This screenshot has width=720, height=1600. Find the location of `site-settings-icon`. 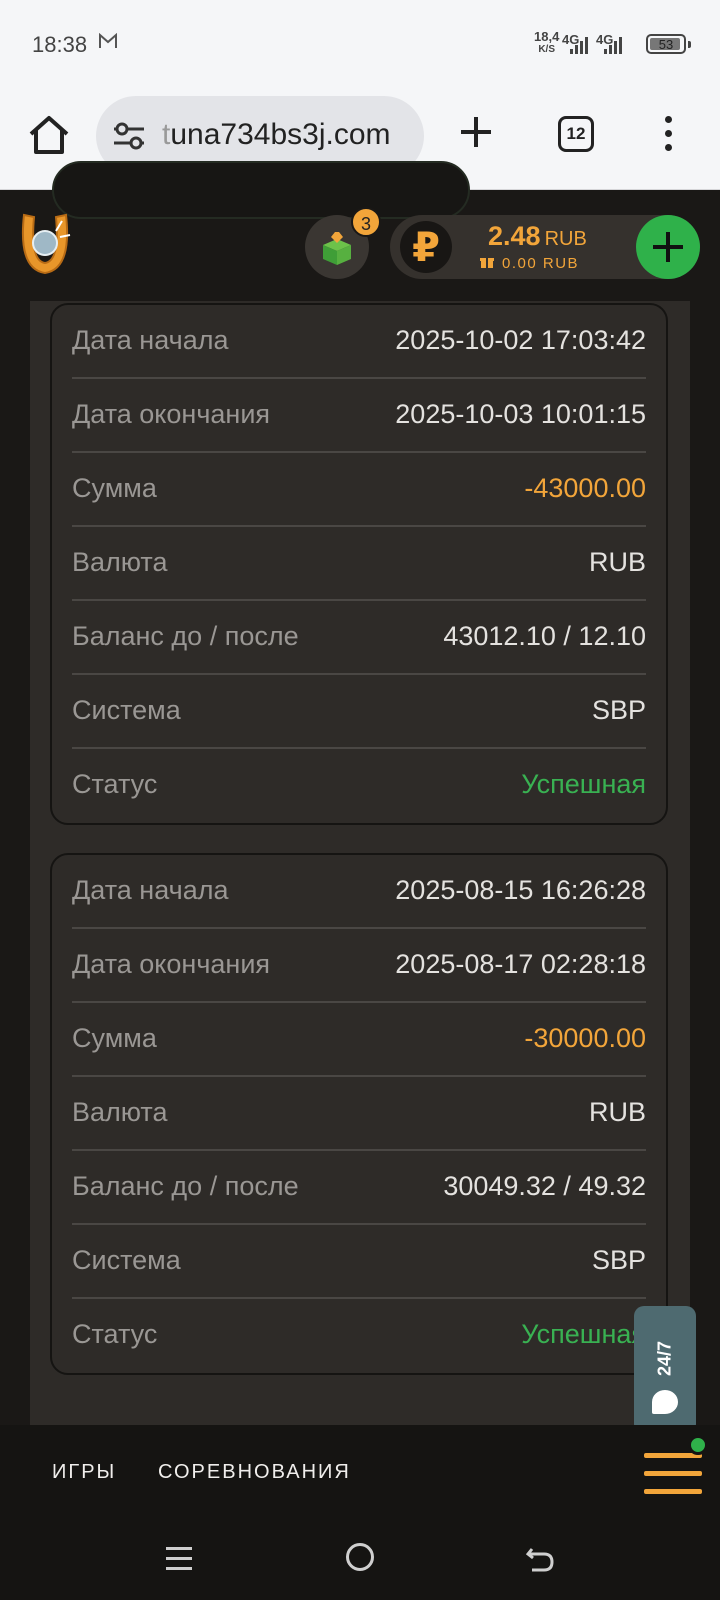

site-settings-icon is located at coordinates (129, 136).